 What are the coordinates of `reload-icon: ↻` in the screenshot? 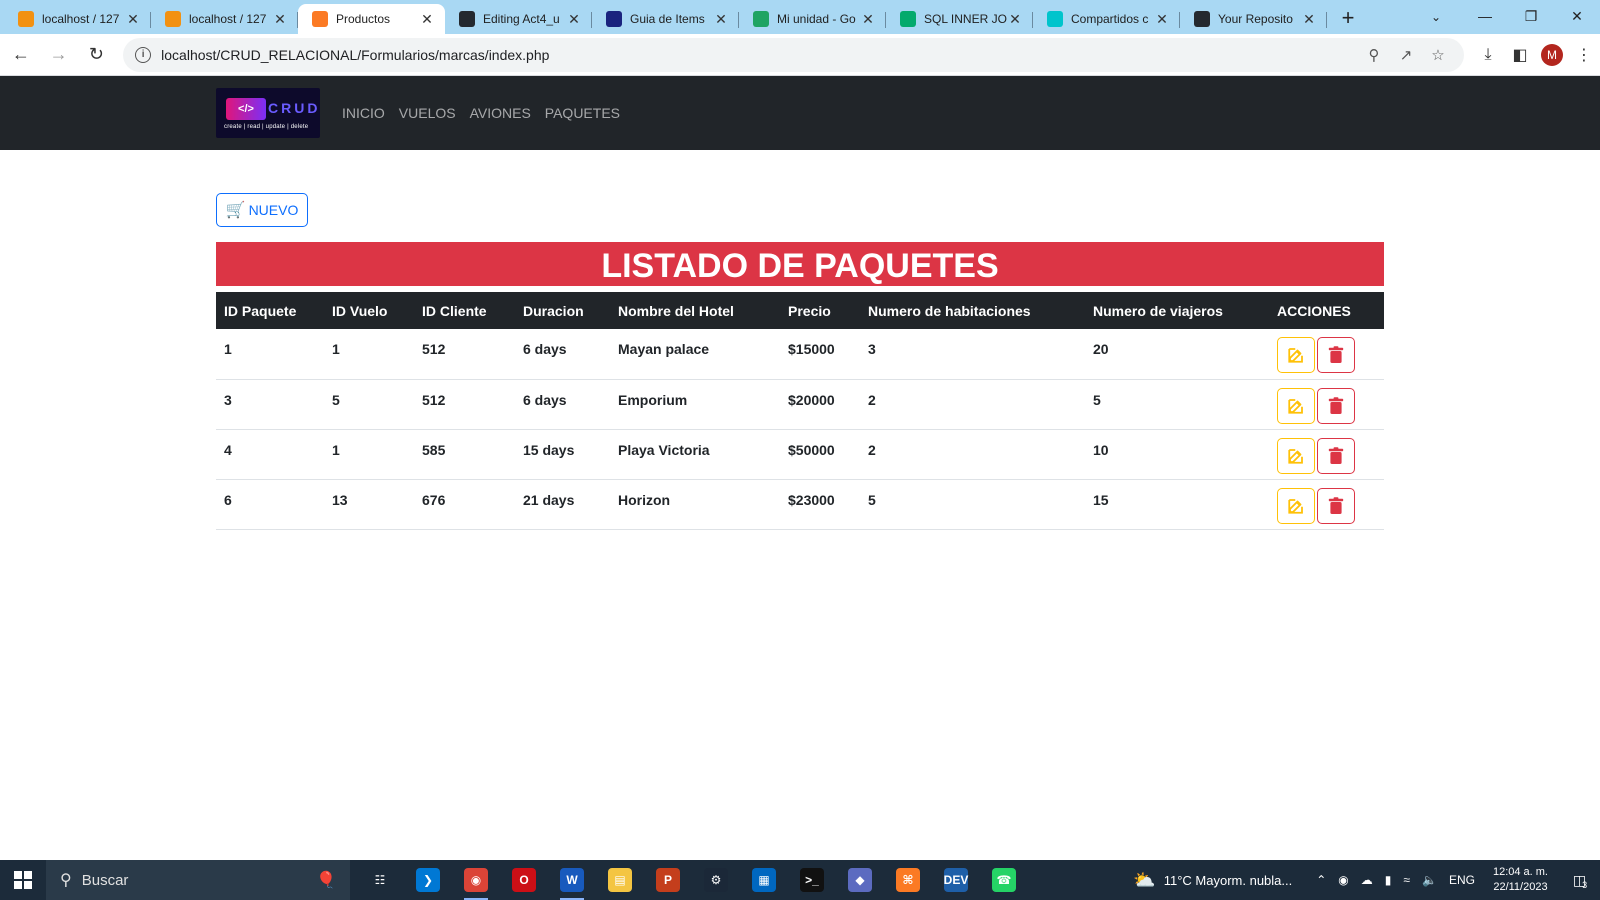 It's located at (96, 55).